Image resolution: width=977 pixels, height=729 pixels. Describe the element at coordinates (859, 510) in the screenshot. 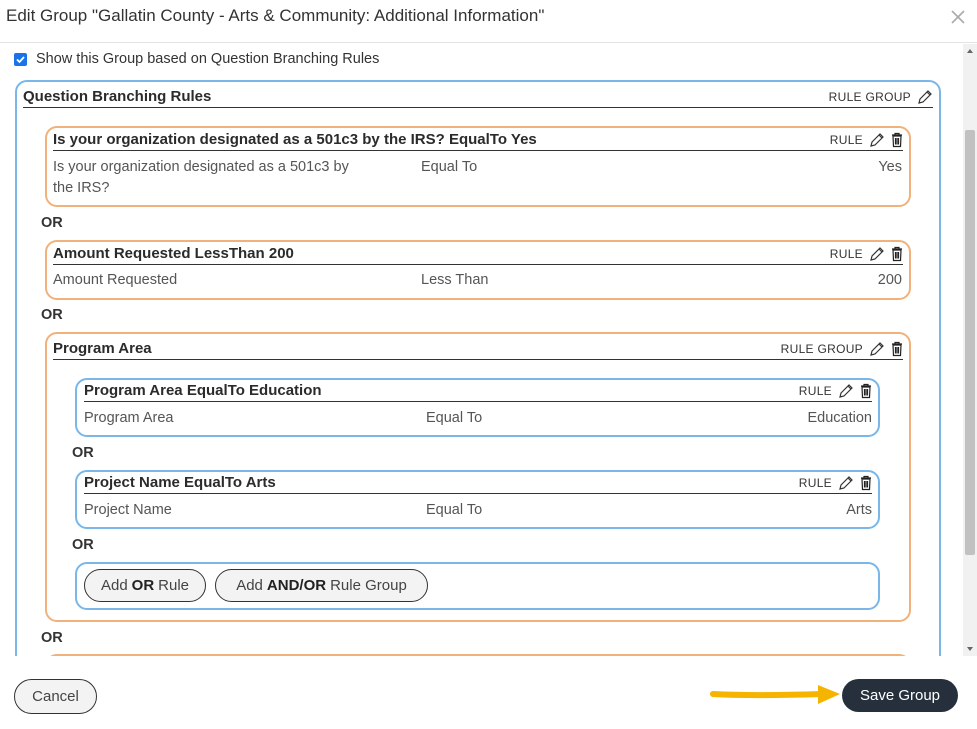

I see `rule-value: Arts` at that location.